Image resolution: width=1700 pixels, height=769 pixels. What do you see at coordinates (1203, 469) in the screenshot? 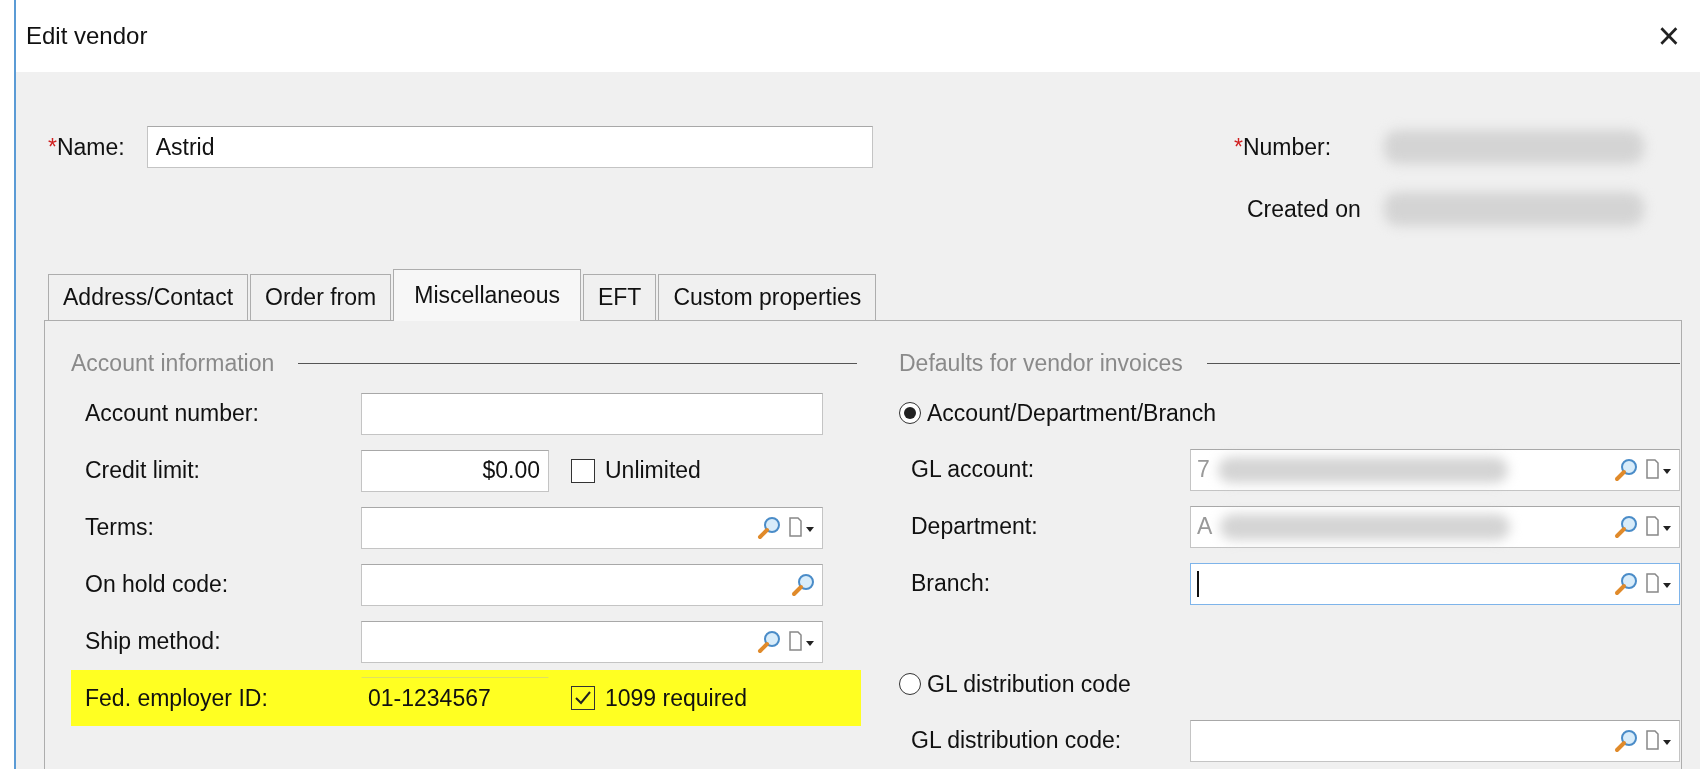
I see `field-value: 7` at bounding box center [1203, 469].